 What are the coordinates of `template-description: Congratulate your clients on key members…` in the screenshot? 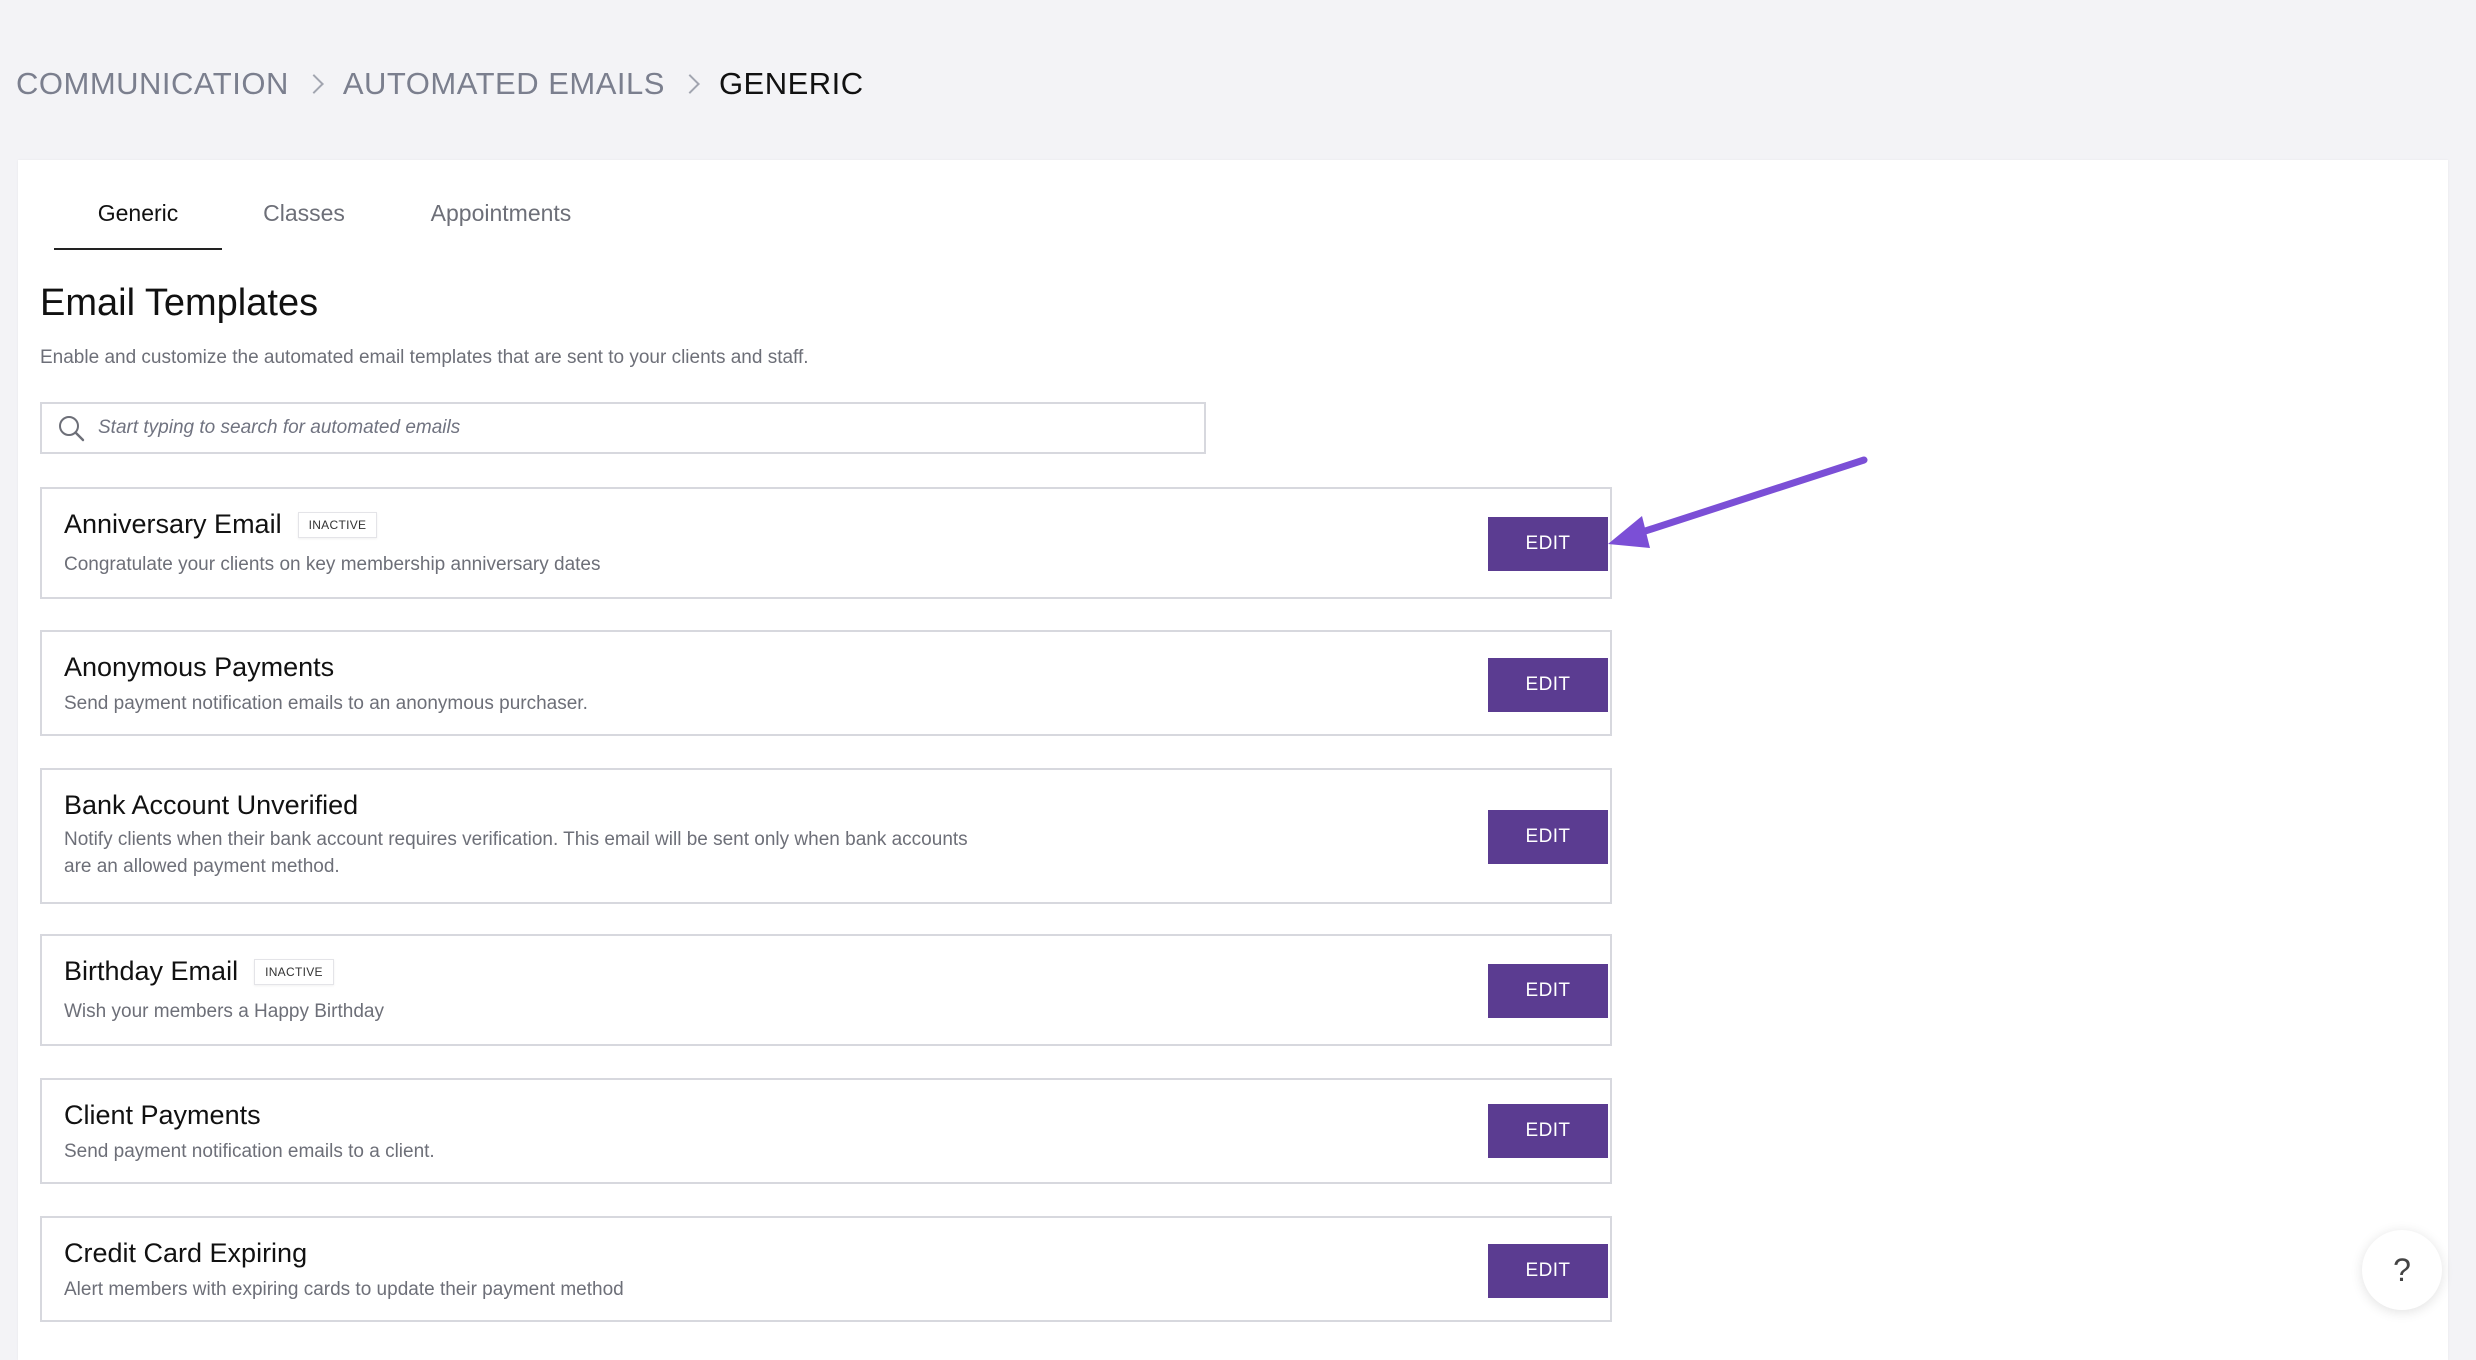 It's located at (332, 564).